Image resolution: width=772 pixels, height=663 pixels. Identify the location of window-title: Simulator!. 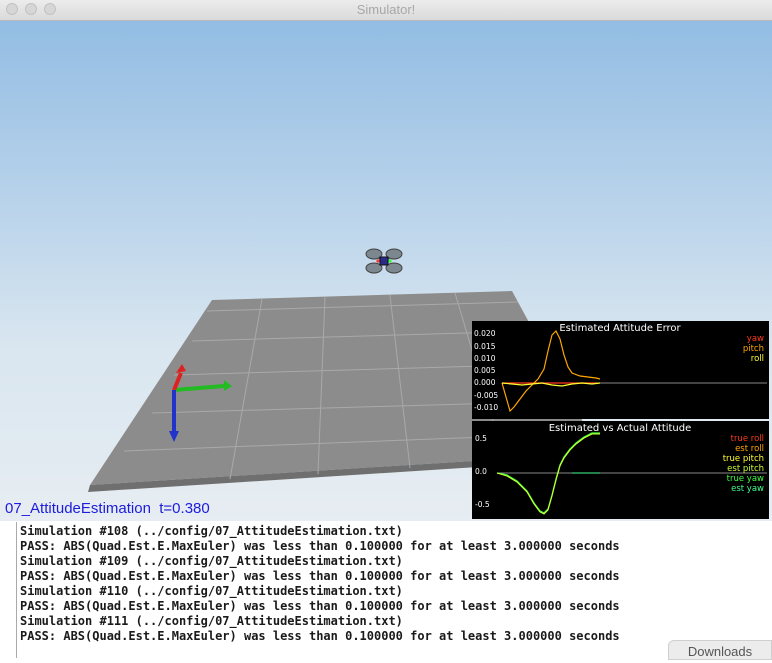
(386, 9).